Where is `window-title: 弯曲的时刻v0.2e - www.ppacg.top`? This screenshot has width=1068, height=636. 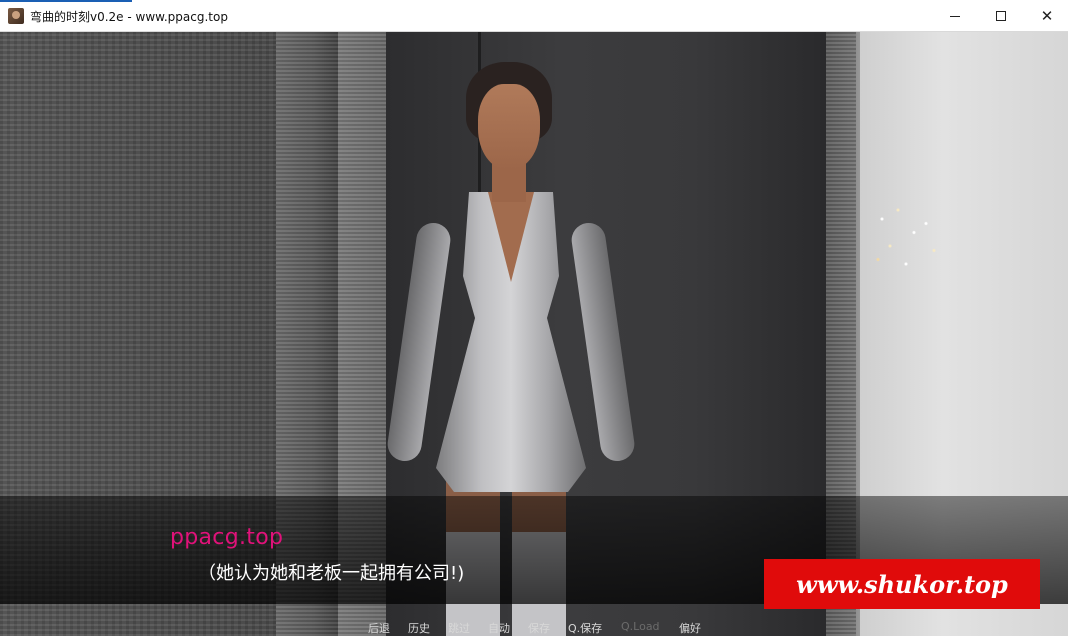 window-title: 弯曲的时刻v0.2e - www.ppacg.top is located at coordinates (129, 17).